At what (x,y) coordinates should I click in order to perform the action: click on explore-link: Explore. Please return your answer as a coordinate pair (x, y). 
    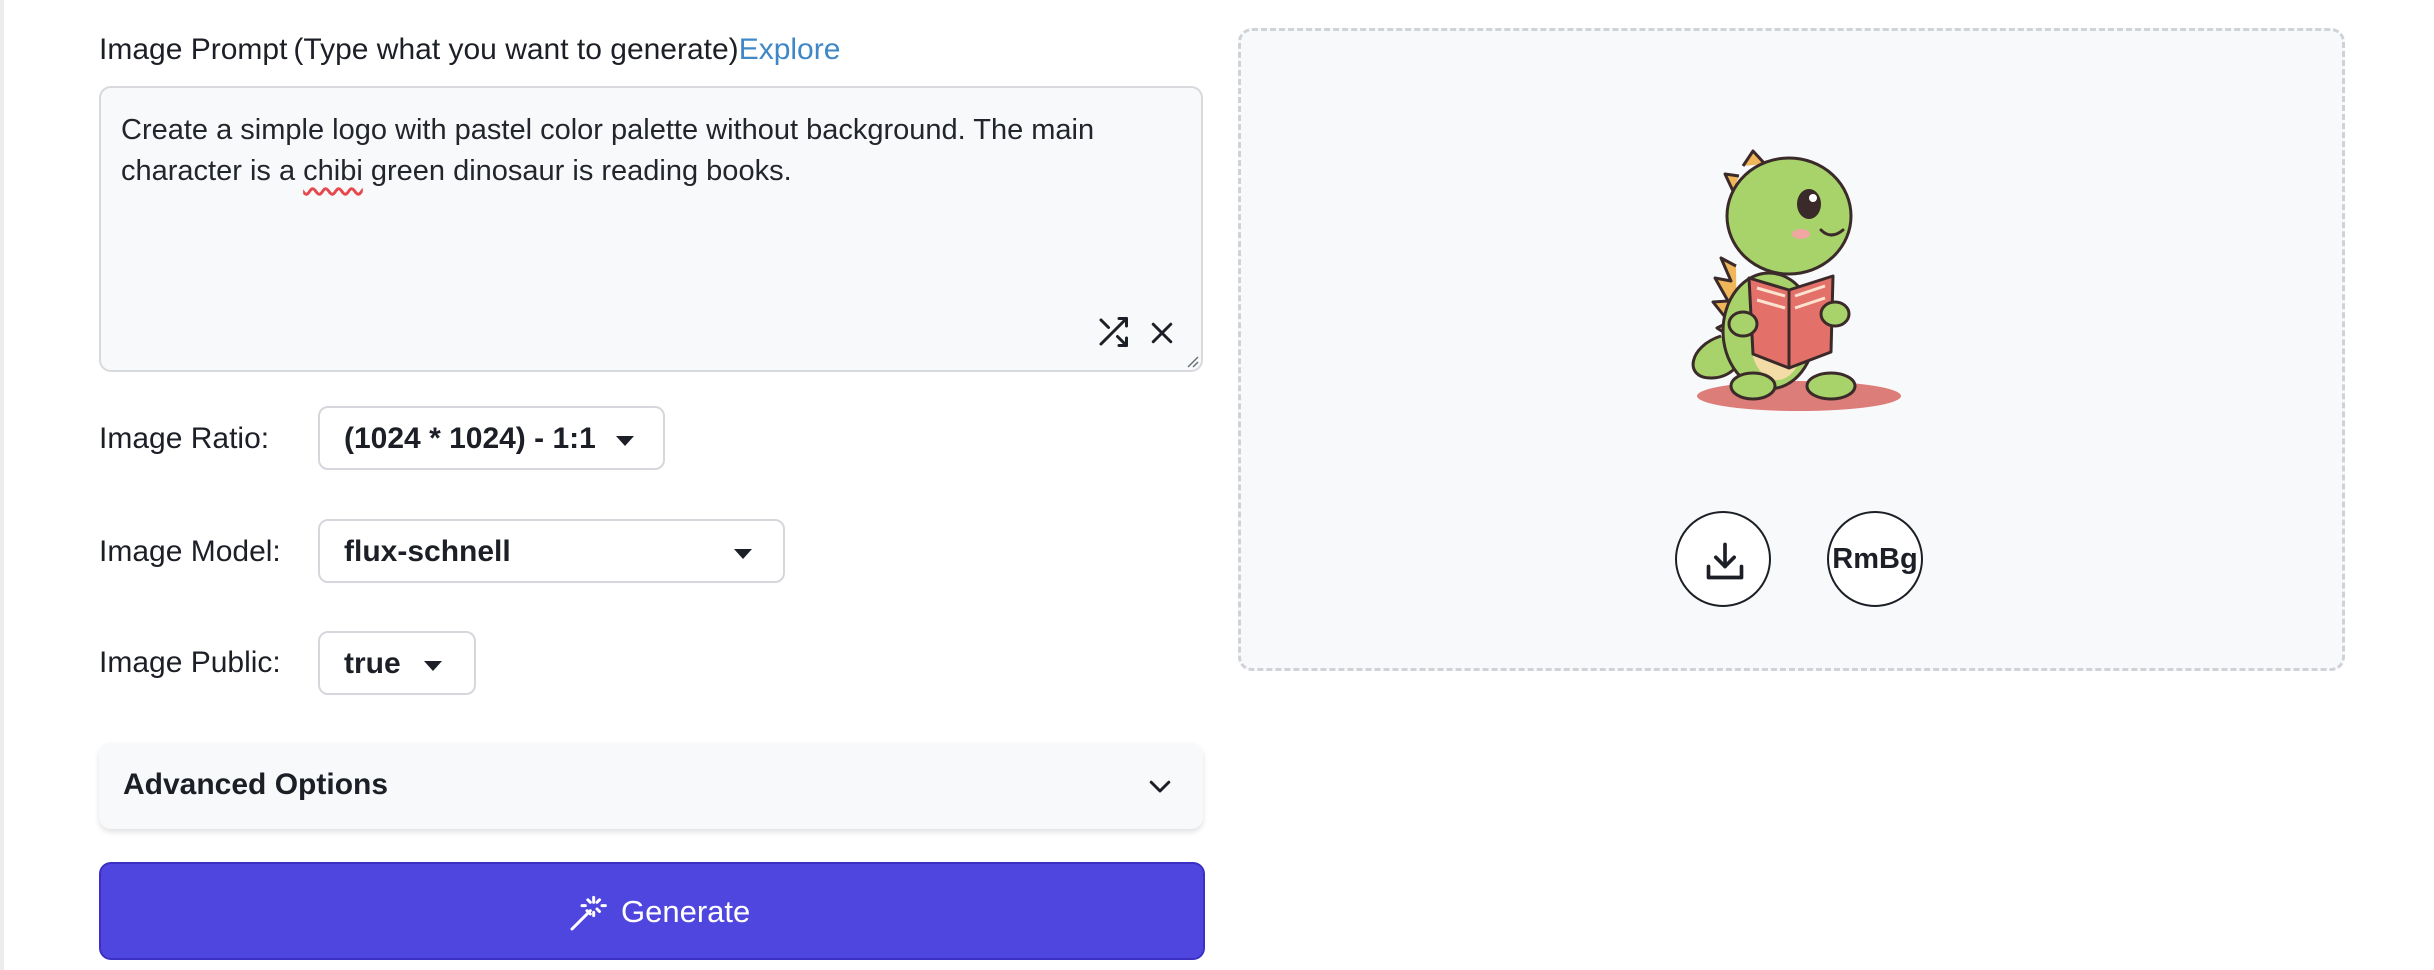
    Looking at the image, I should click on (790, 49).